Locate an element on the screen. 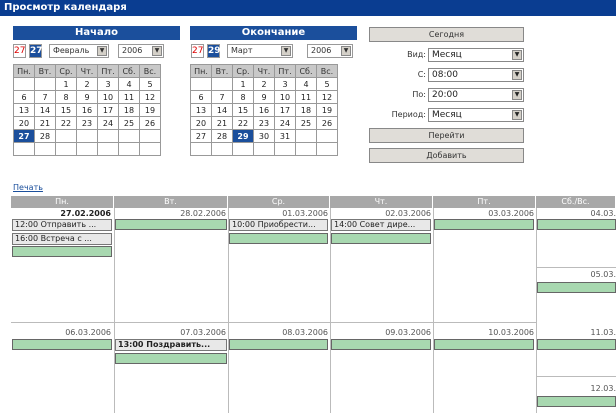 This screenshot has width=616, height=413. today-button: Сегодня is located at coordinates (446, 34).